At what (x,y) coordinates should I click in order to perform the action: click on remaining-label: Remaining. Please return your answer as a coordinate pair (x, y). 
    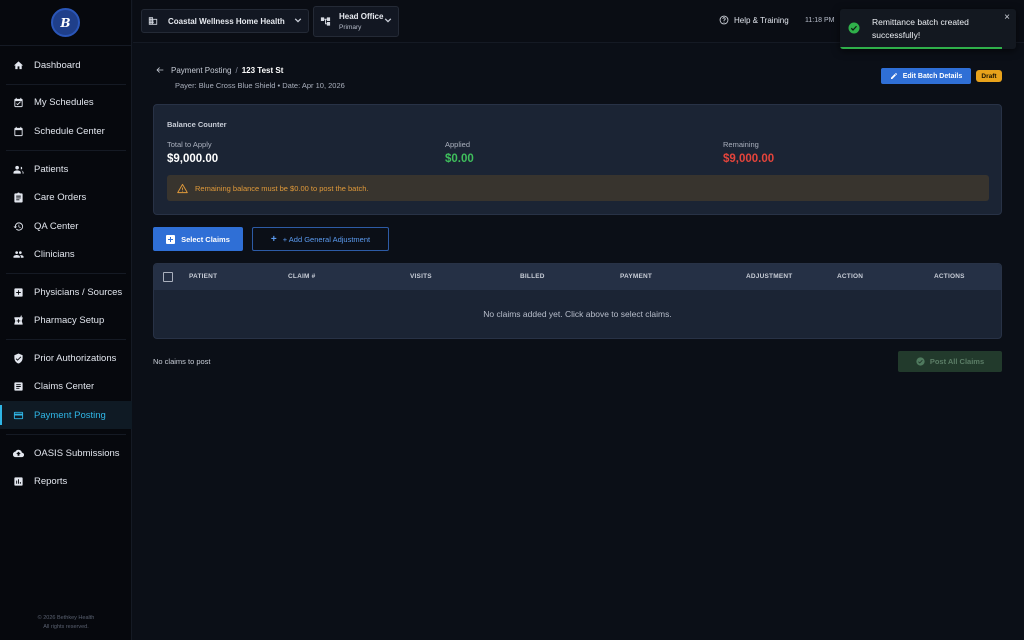
    Looking at the image, I should click on (741, 144).